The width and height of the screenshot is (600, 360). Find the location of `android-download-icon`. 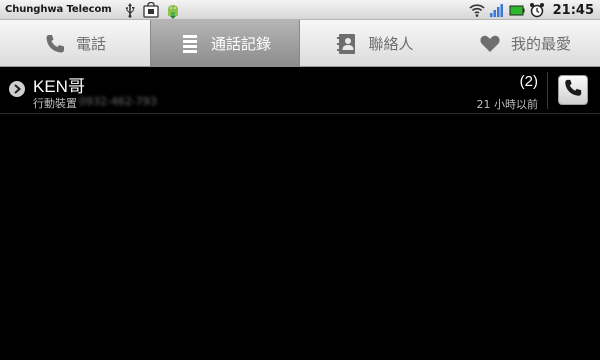

android-download-icon is located at coordinates (172, 10).